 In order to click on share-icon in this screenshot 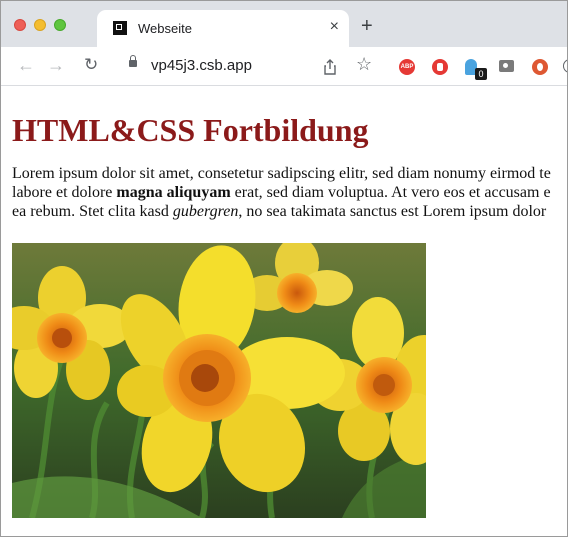, I will do `click(330, 67)`.